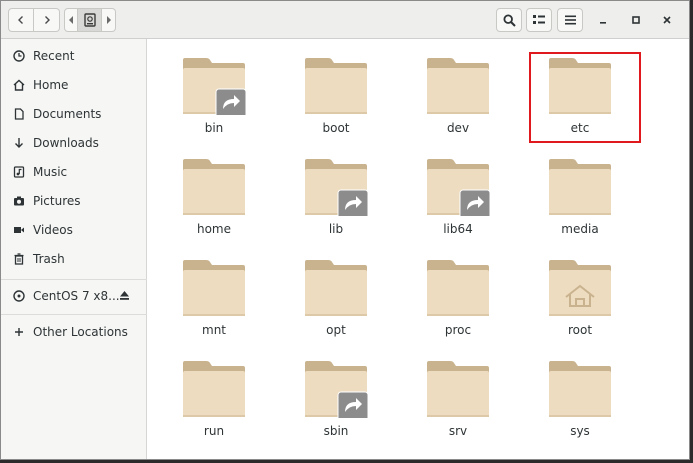  Describe the element at coordinates (74, 85) in the screenshot. I see `sidebar-item-home: Home` at that location.